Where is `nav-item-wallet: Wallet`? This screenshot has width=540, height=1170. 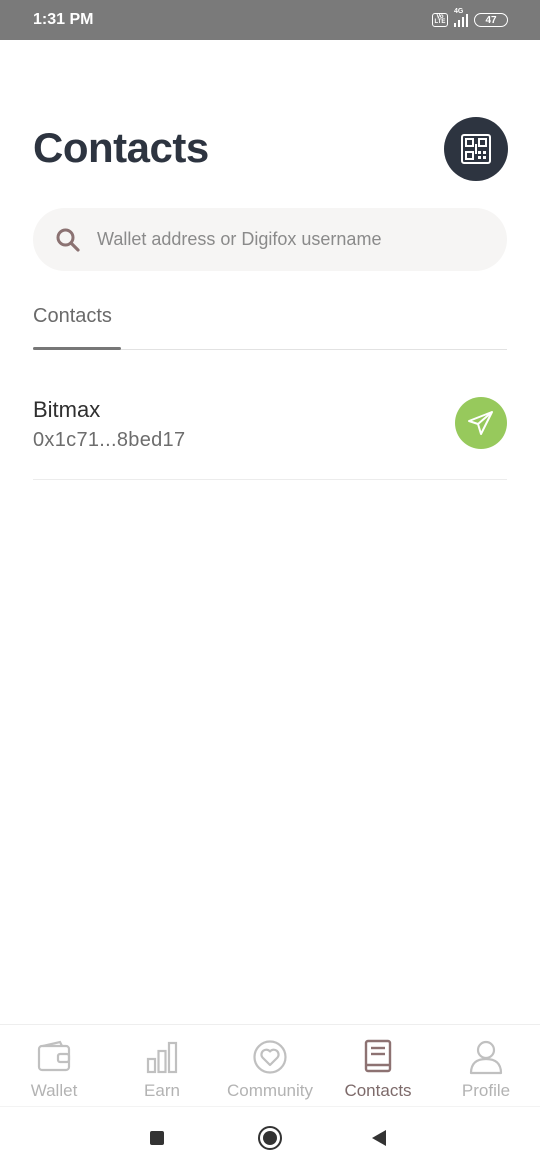
nav-item-wallet: Wallet is located at coordinates (54, 1066).